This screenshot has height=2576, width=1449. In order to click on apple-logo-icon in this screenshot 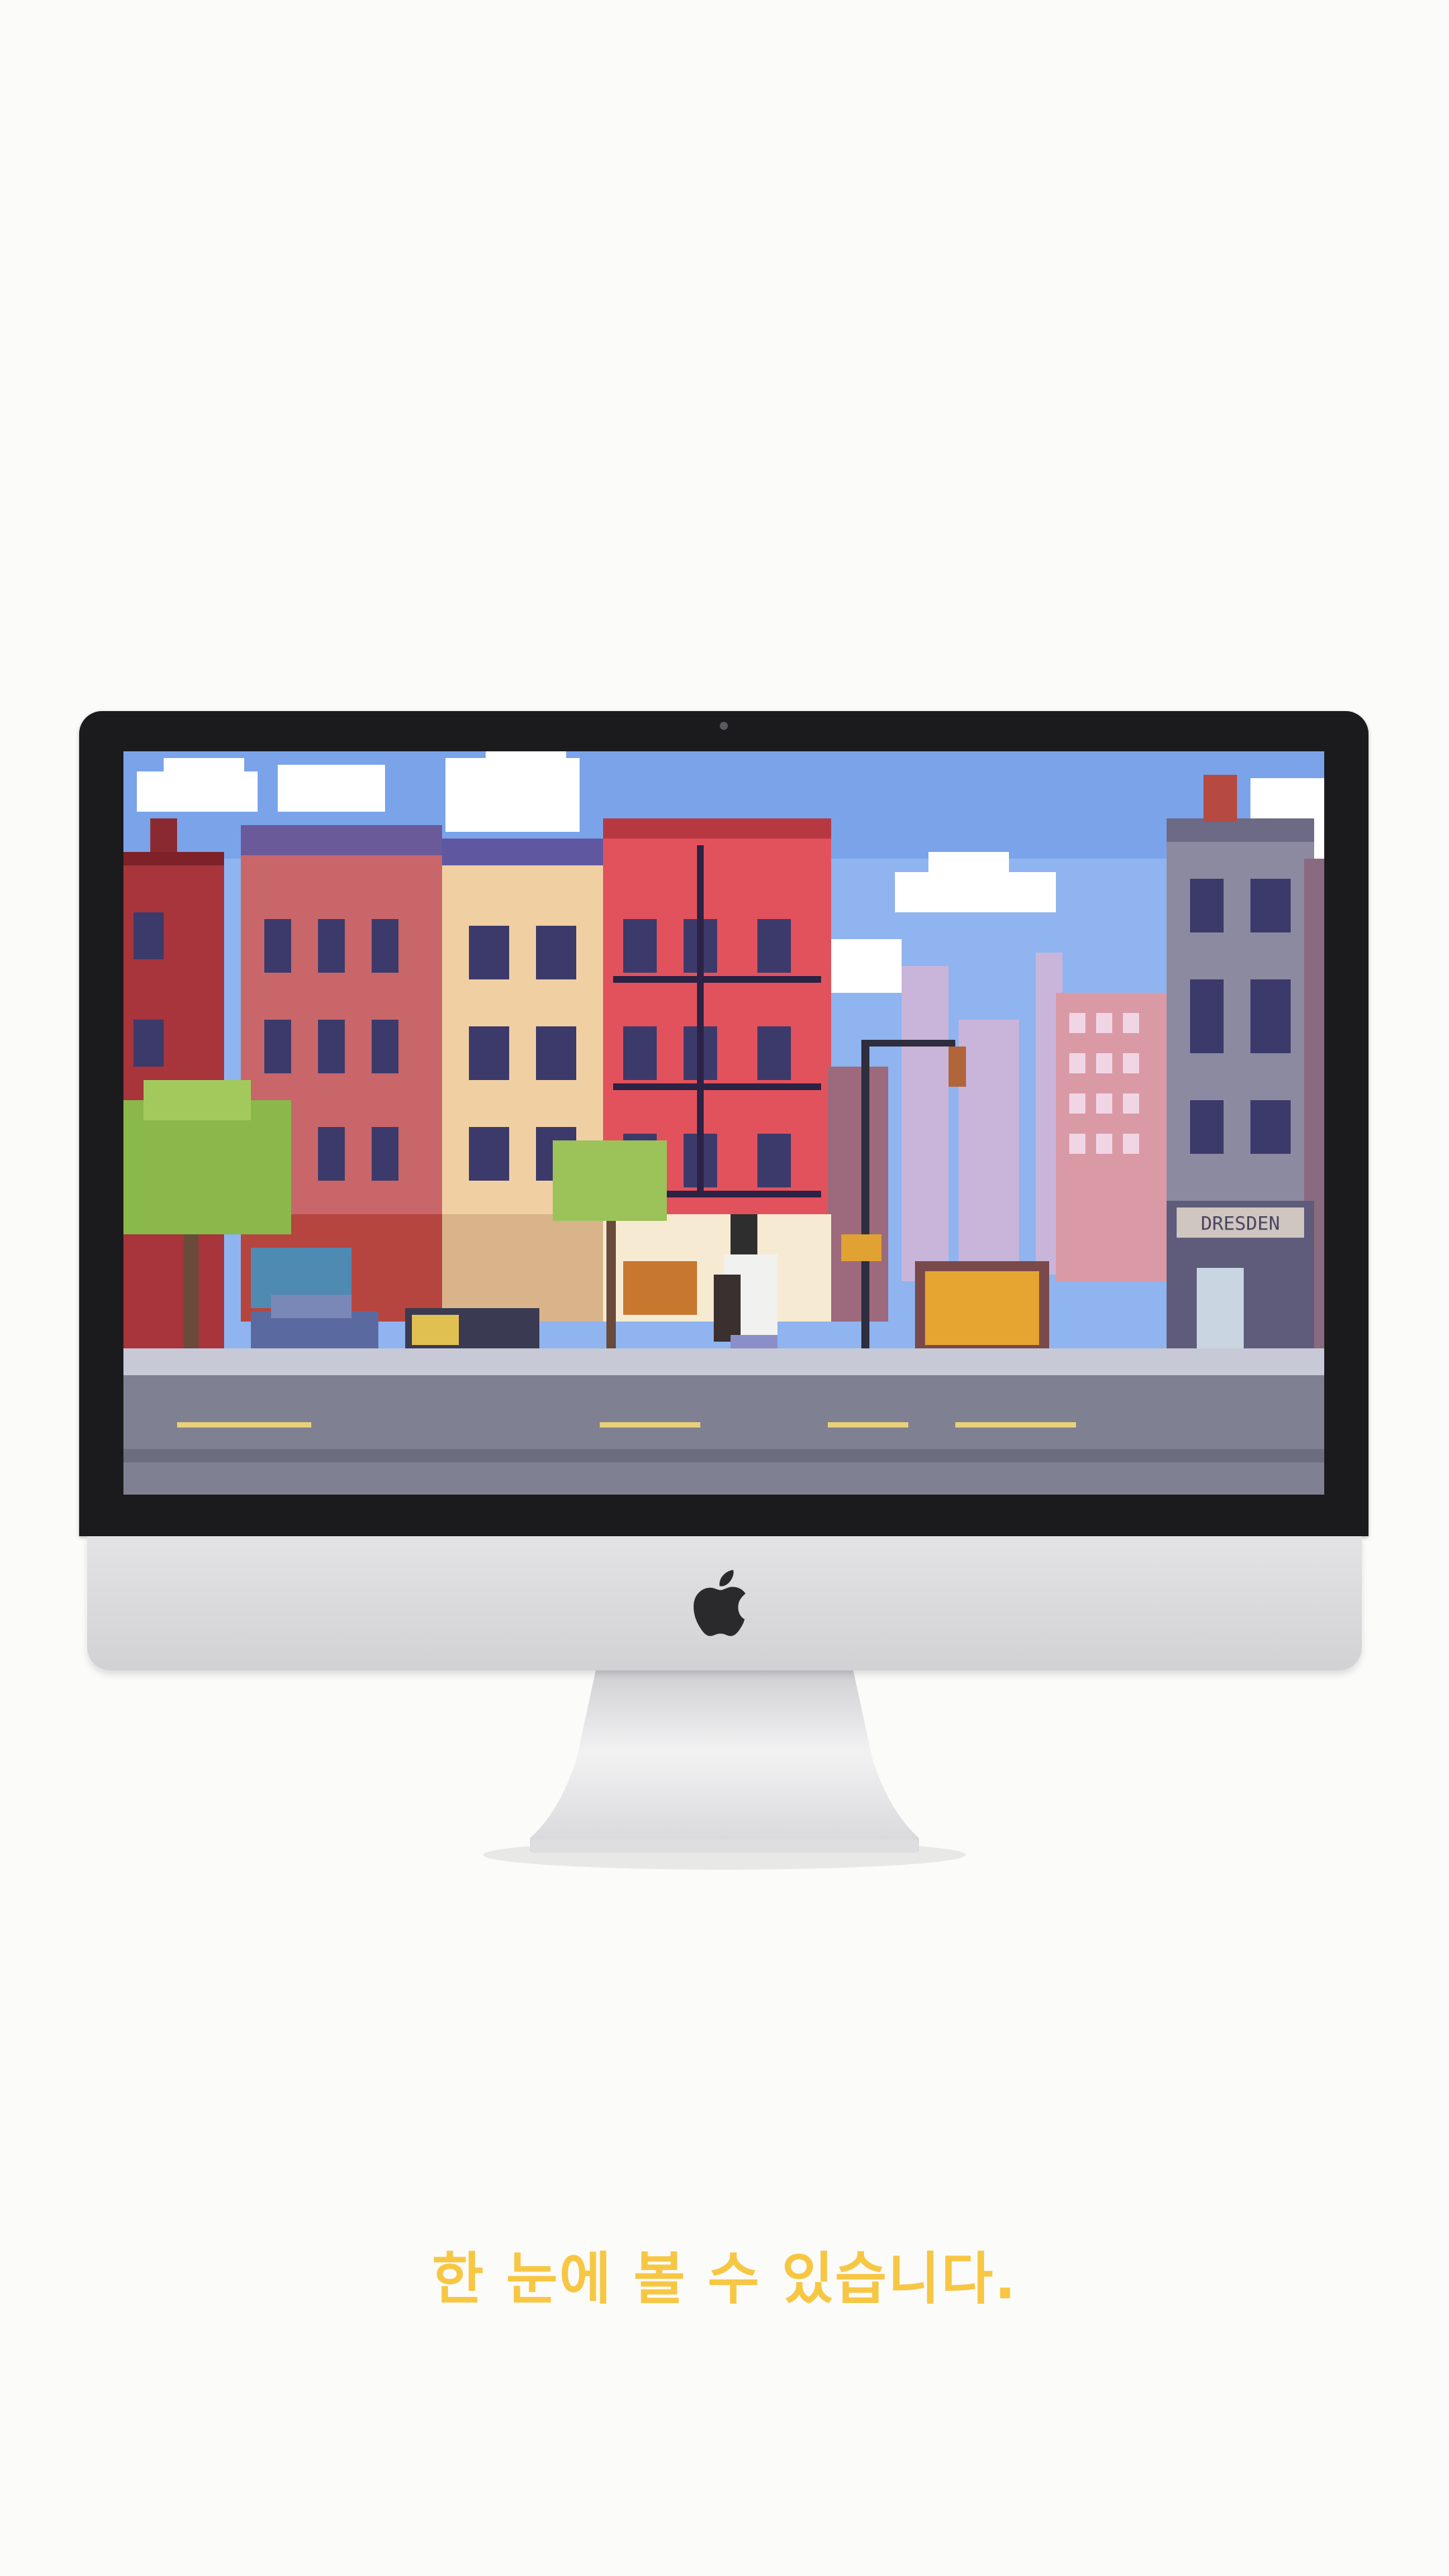, I will do `click(719, 1603)`.